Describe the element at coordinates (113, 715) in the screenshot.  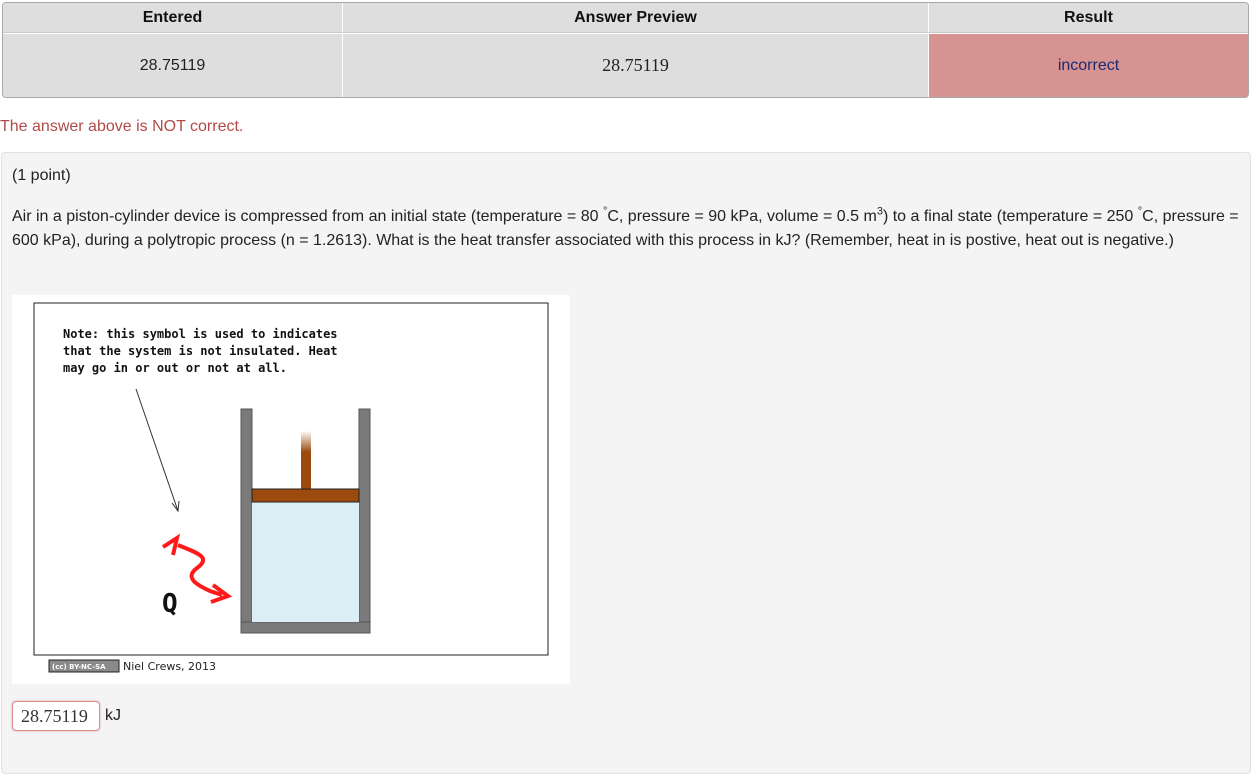
I see `answer-unit: kJ` at that location.